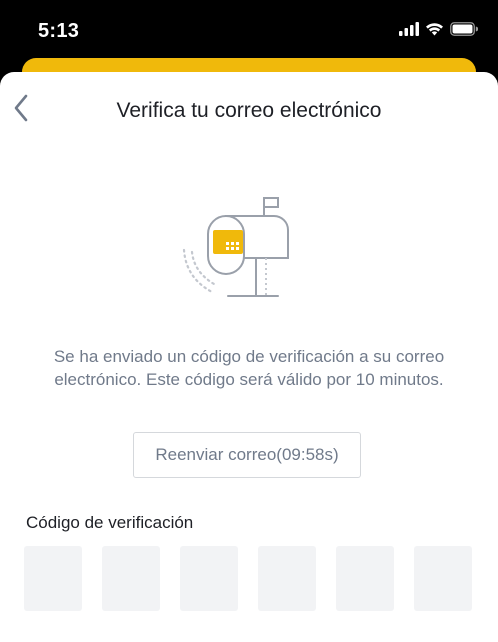 The height and width of the screenshot is (642, 498). I want to click on status-icons, so click(439, 31).